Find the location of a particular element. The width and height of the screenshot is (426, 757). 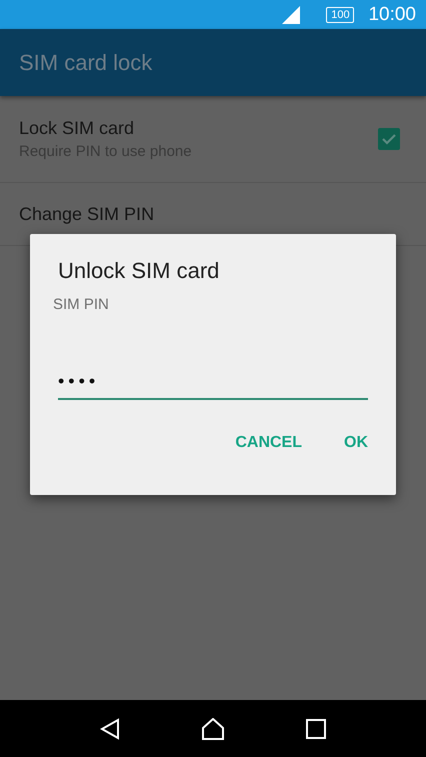

setting-title: Change SIM PIN is located at coordinates (86, 214).